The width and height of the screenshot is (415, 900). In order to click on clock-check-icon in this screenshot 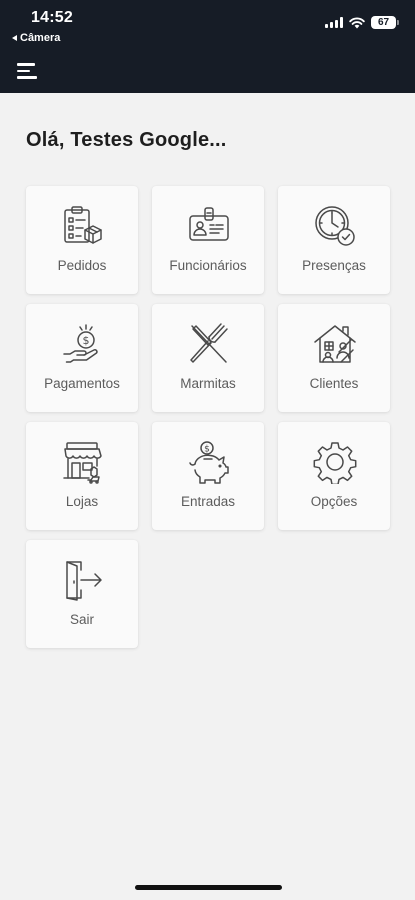, I will do `click(335, 226)`.